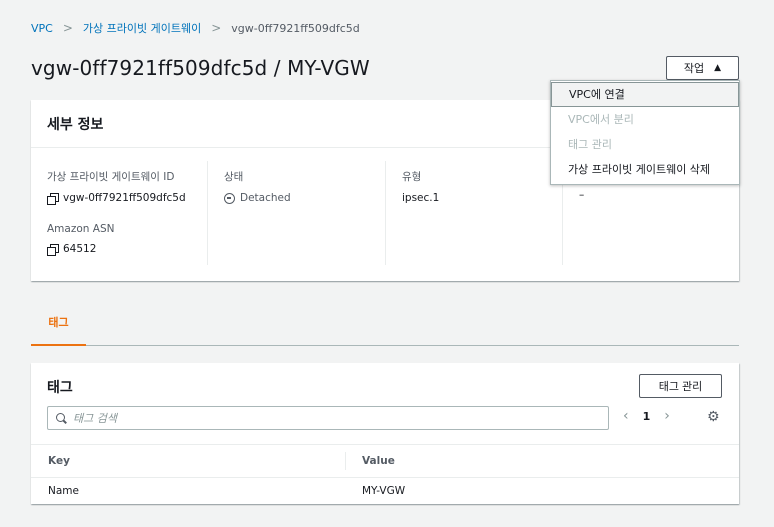  I want to click on column-header-key: Key, so click(188, 461).